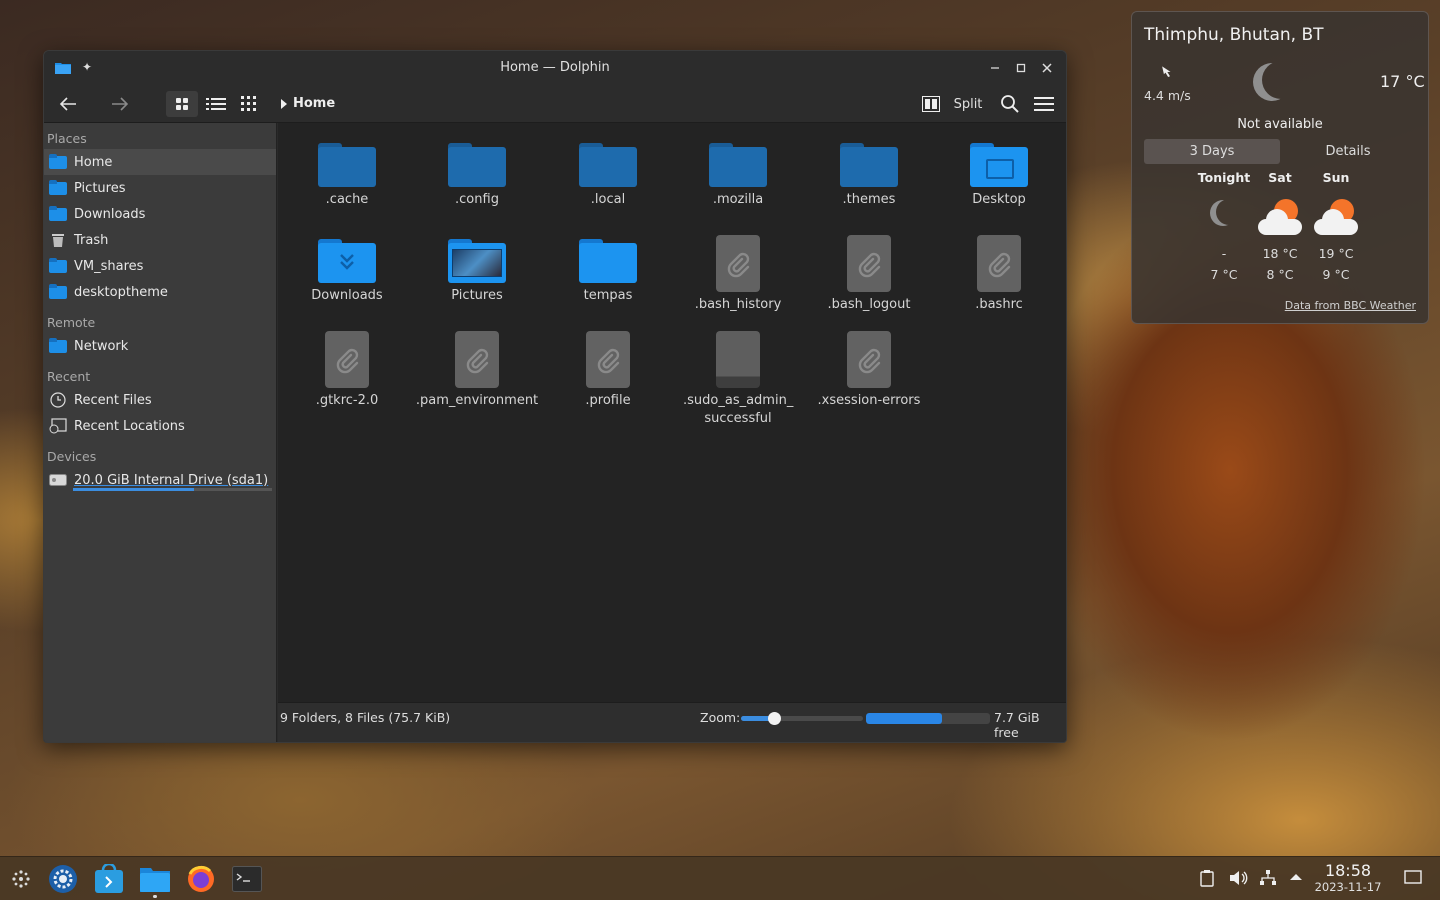 Image resolution: width=1440 pixels, height=900 pixels. I want to click on discover-icon, so click(109, 879).